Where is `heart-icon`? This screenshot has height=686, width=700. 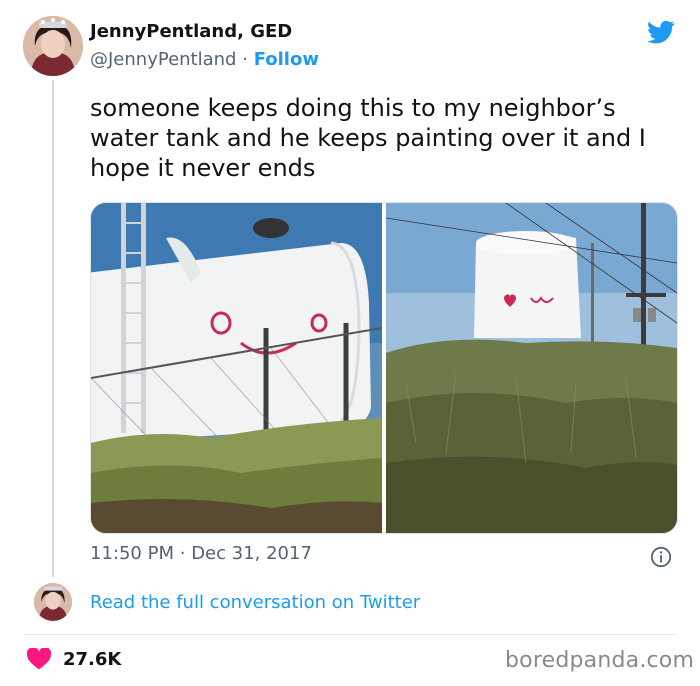
heart-icon is located at coordinates (39, 659).